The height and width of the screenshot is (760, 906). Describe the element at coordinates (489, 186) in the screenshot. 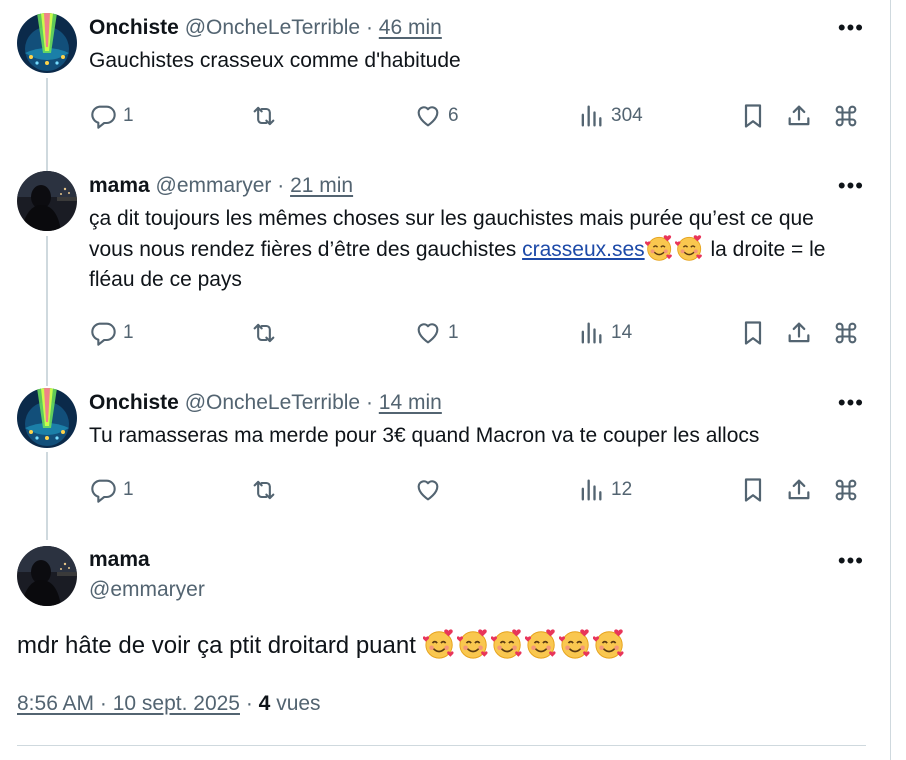

I see `tweet-header: mama @emmaryer · 21 min •••` at that location.